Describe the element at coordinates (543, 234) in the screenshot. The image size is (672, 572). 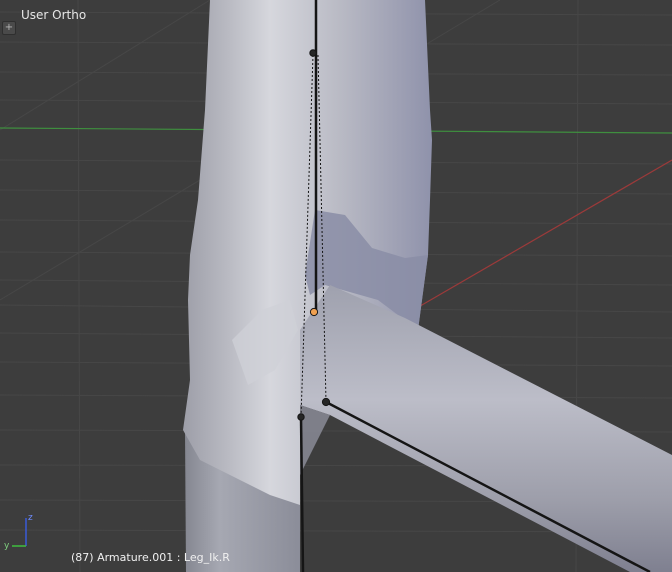
I see `x-axis-line` at that location.